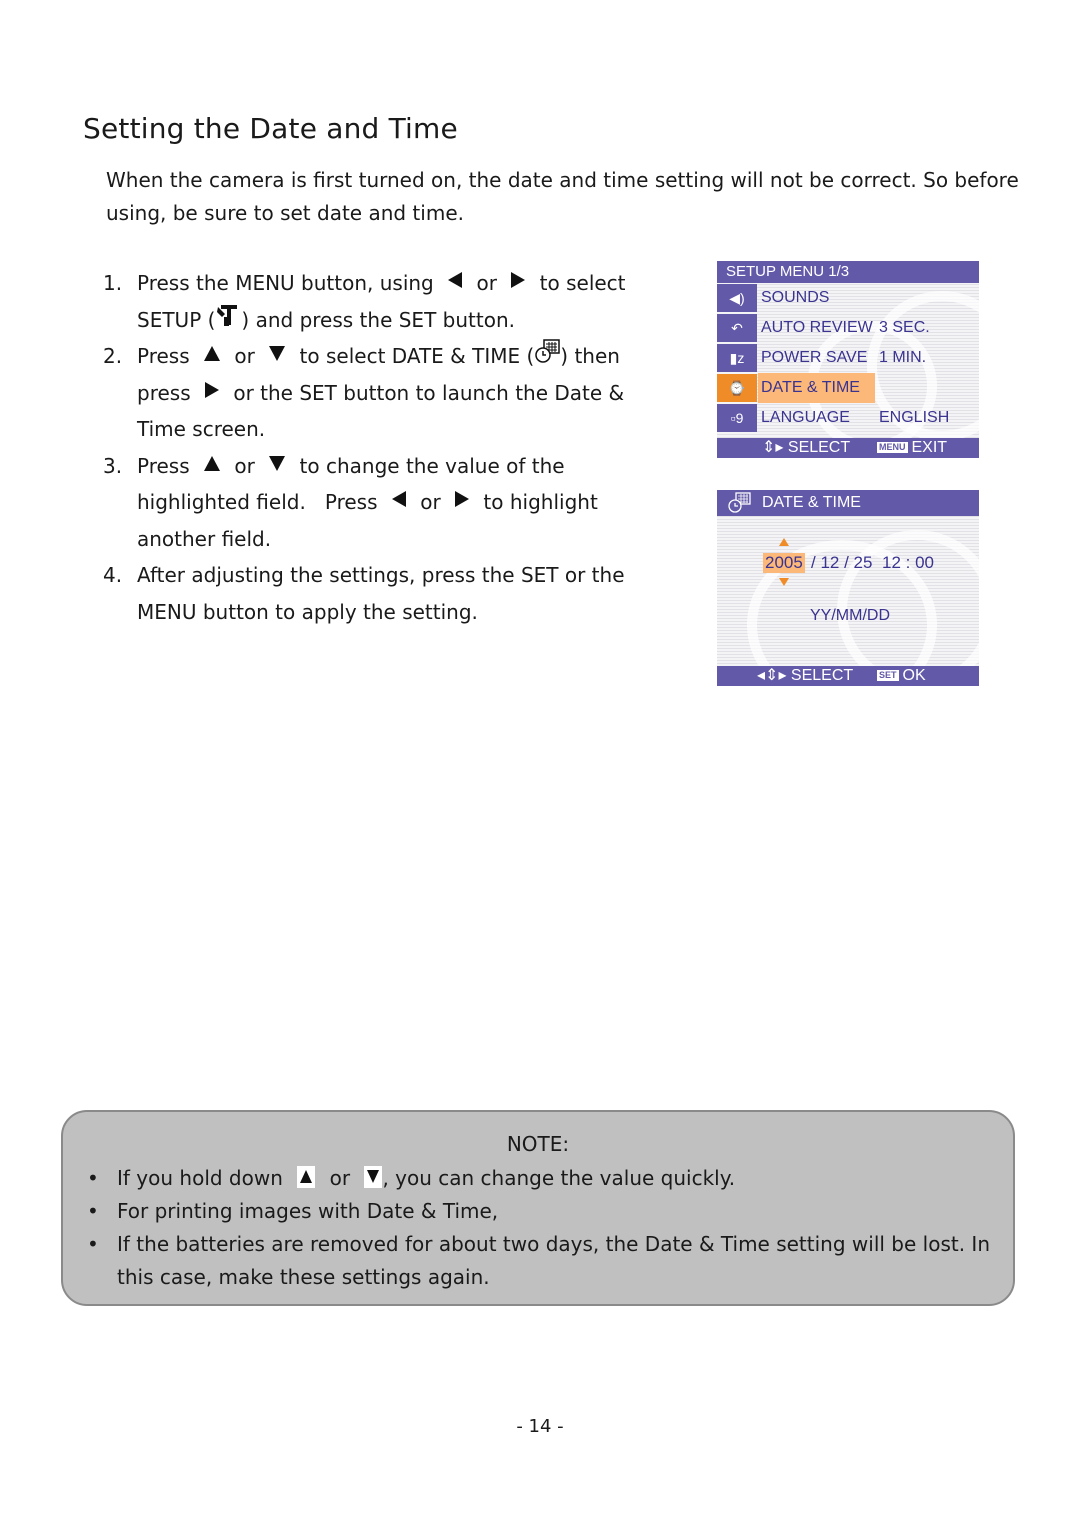  What do you see at coordinates (848, 272) in the screenshot?
I see `setup-menu-header: SETUP MENU 1/3` at bounding box center [848, 272].